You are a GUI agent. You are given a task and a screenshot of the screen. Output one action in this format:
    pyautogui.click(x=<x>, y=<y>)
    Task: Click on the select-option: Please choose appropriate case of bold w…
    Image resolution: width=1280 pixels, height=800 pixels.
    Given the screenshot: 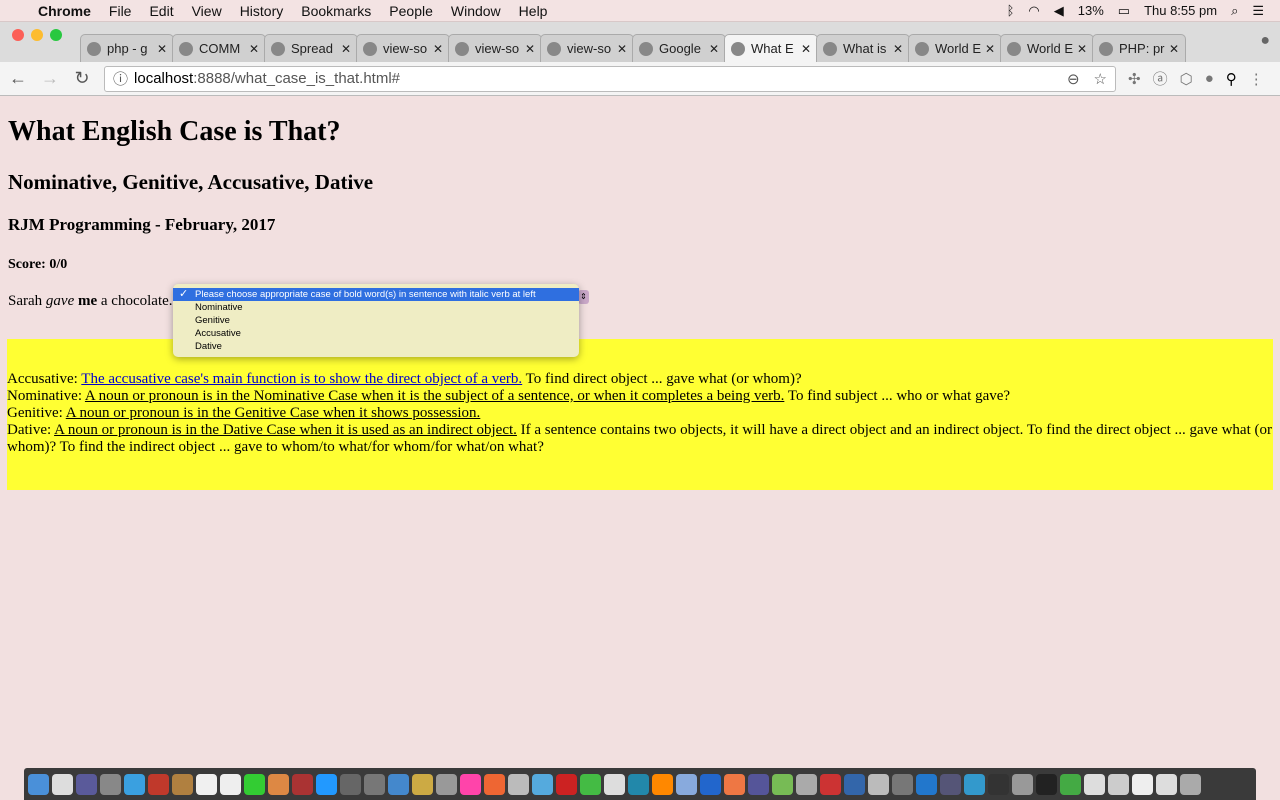 What is the action you would take?
    pyautogui.click(x=376, y=294)
    